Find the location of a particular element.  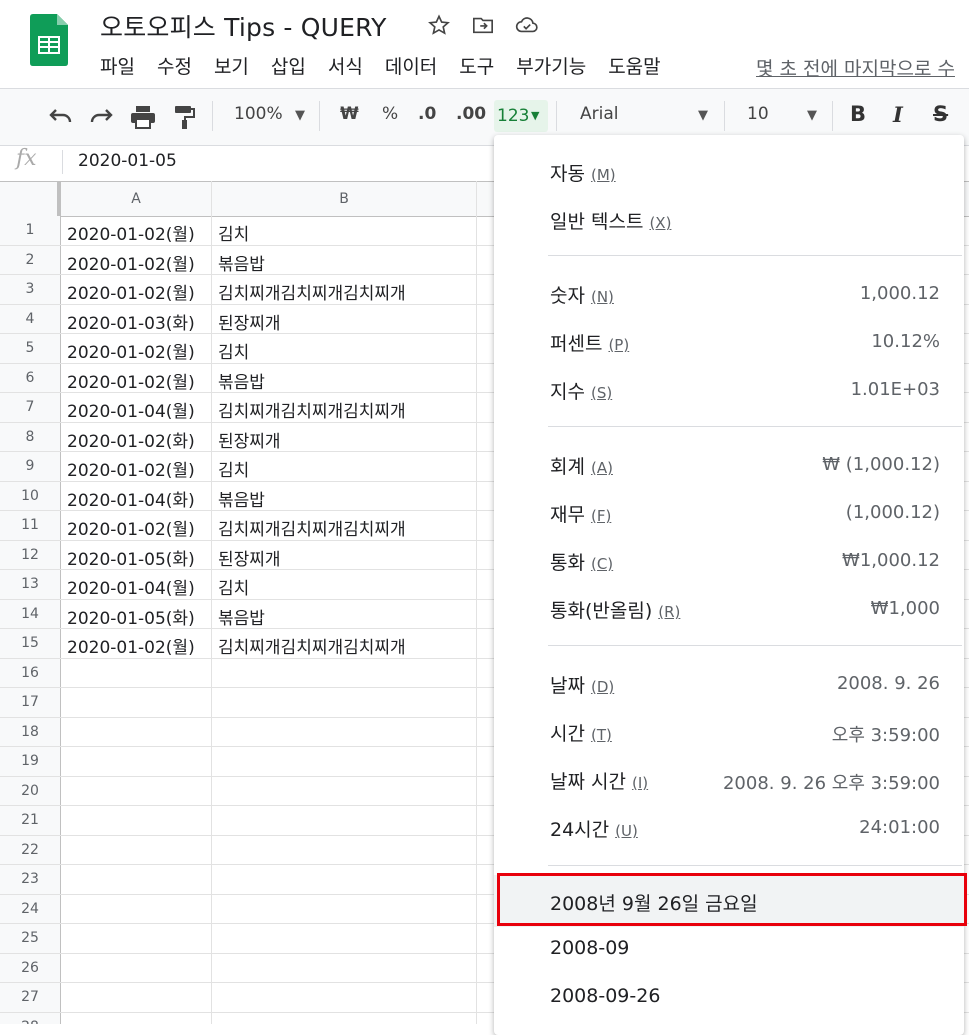

menu-item-custom-year-month: 2008-09 is located at coordinates (589, 948).